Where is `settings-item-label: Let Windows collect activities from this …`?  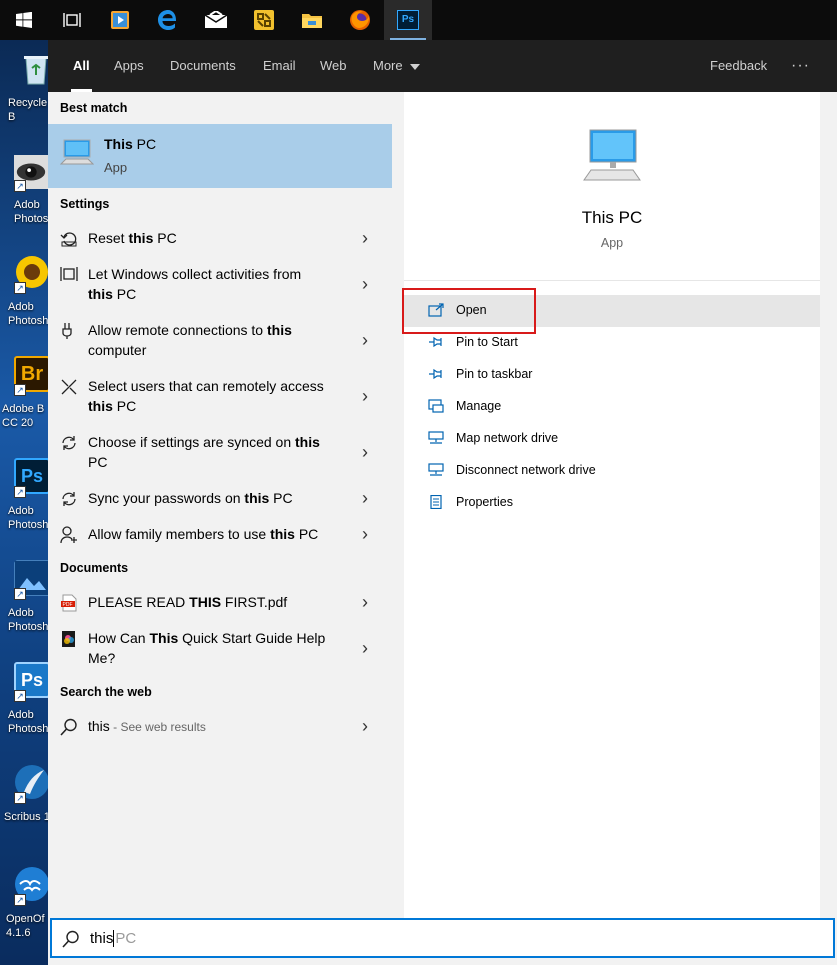
settings-item-label: Let Windows collect activities from this … is located at coordinates (195, 284).